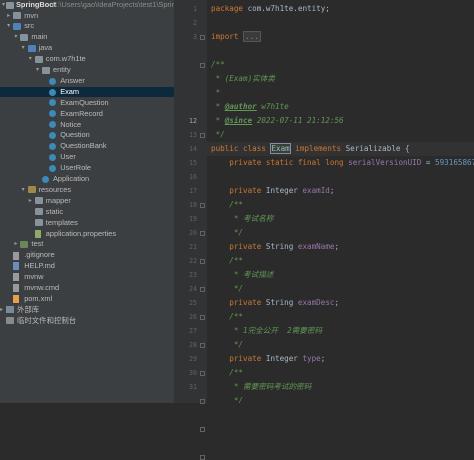 This screenshot has height=460, width=474. I want to click on tree-item: Exam, so click(87, 92).